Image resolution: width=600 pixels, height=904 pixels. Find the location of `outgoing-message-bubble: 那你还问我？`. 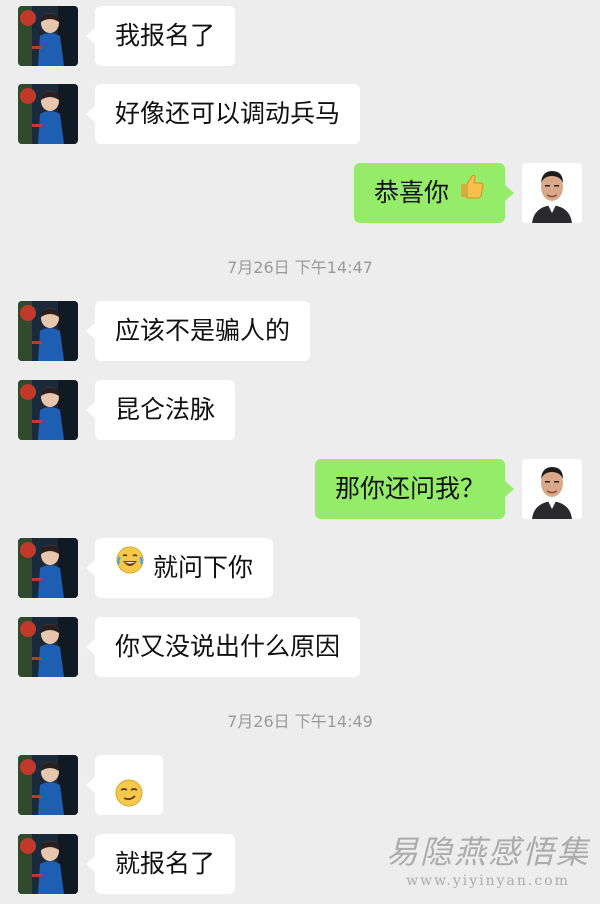

outgoing-message-bubble: 那你还问我？ is located at coordinates (414, 489).